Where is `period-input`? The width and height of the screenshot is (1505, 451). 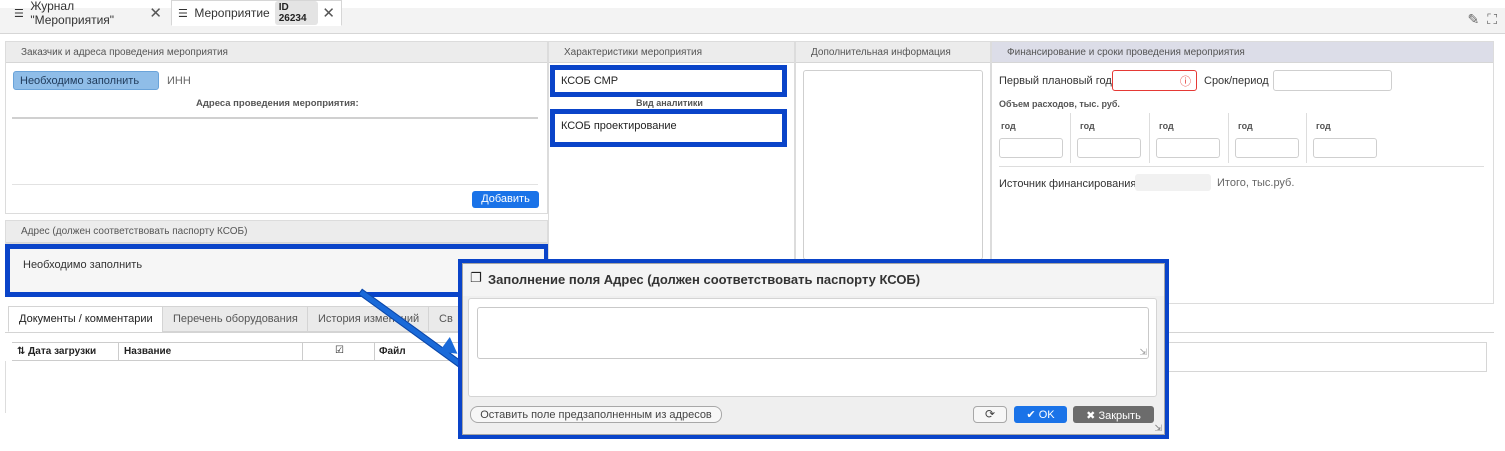 period-input is located at coordinates (1332, 80).